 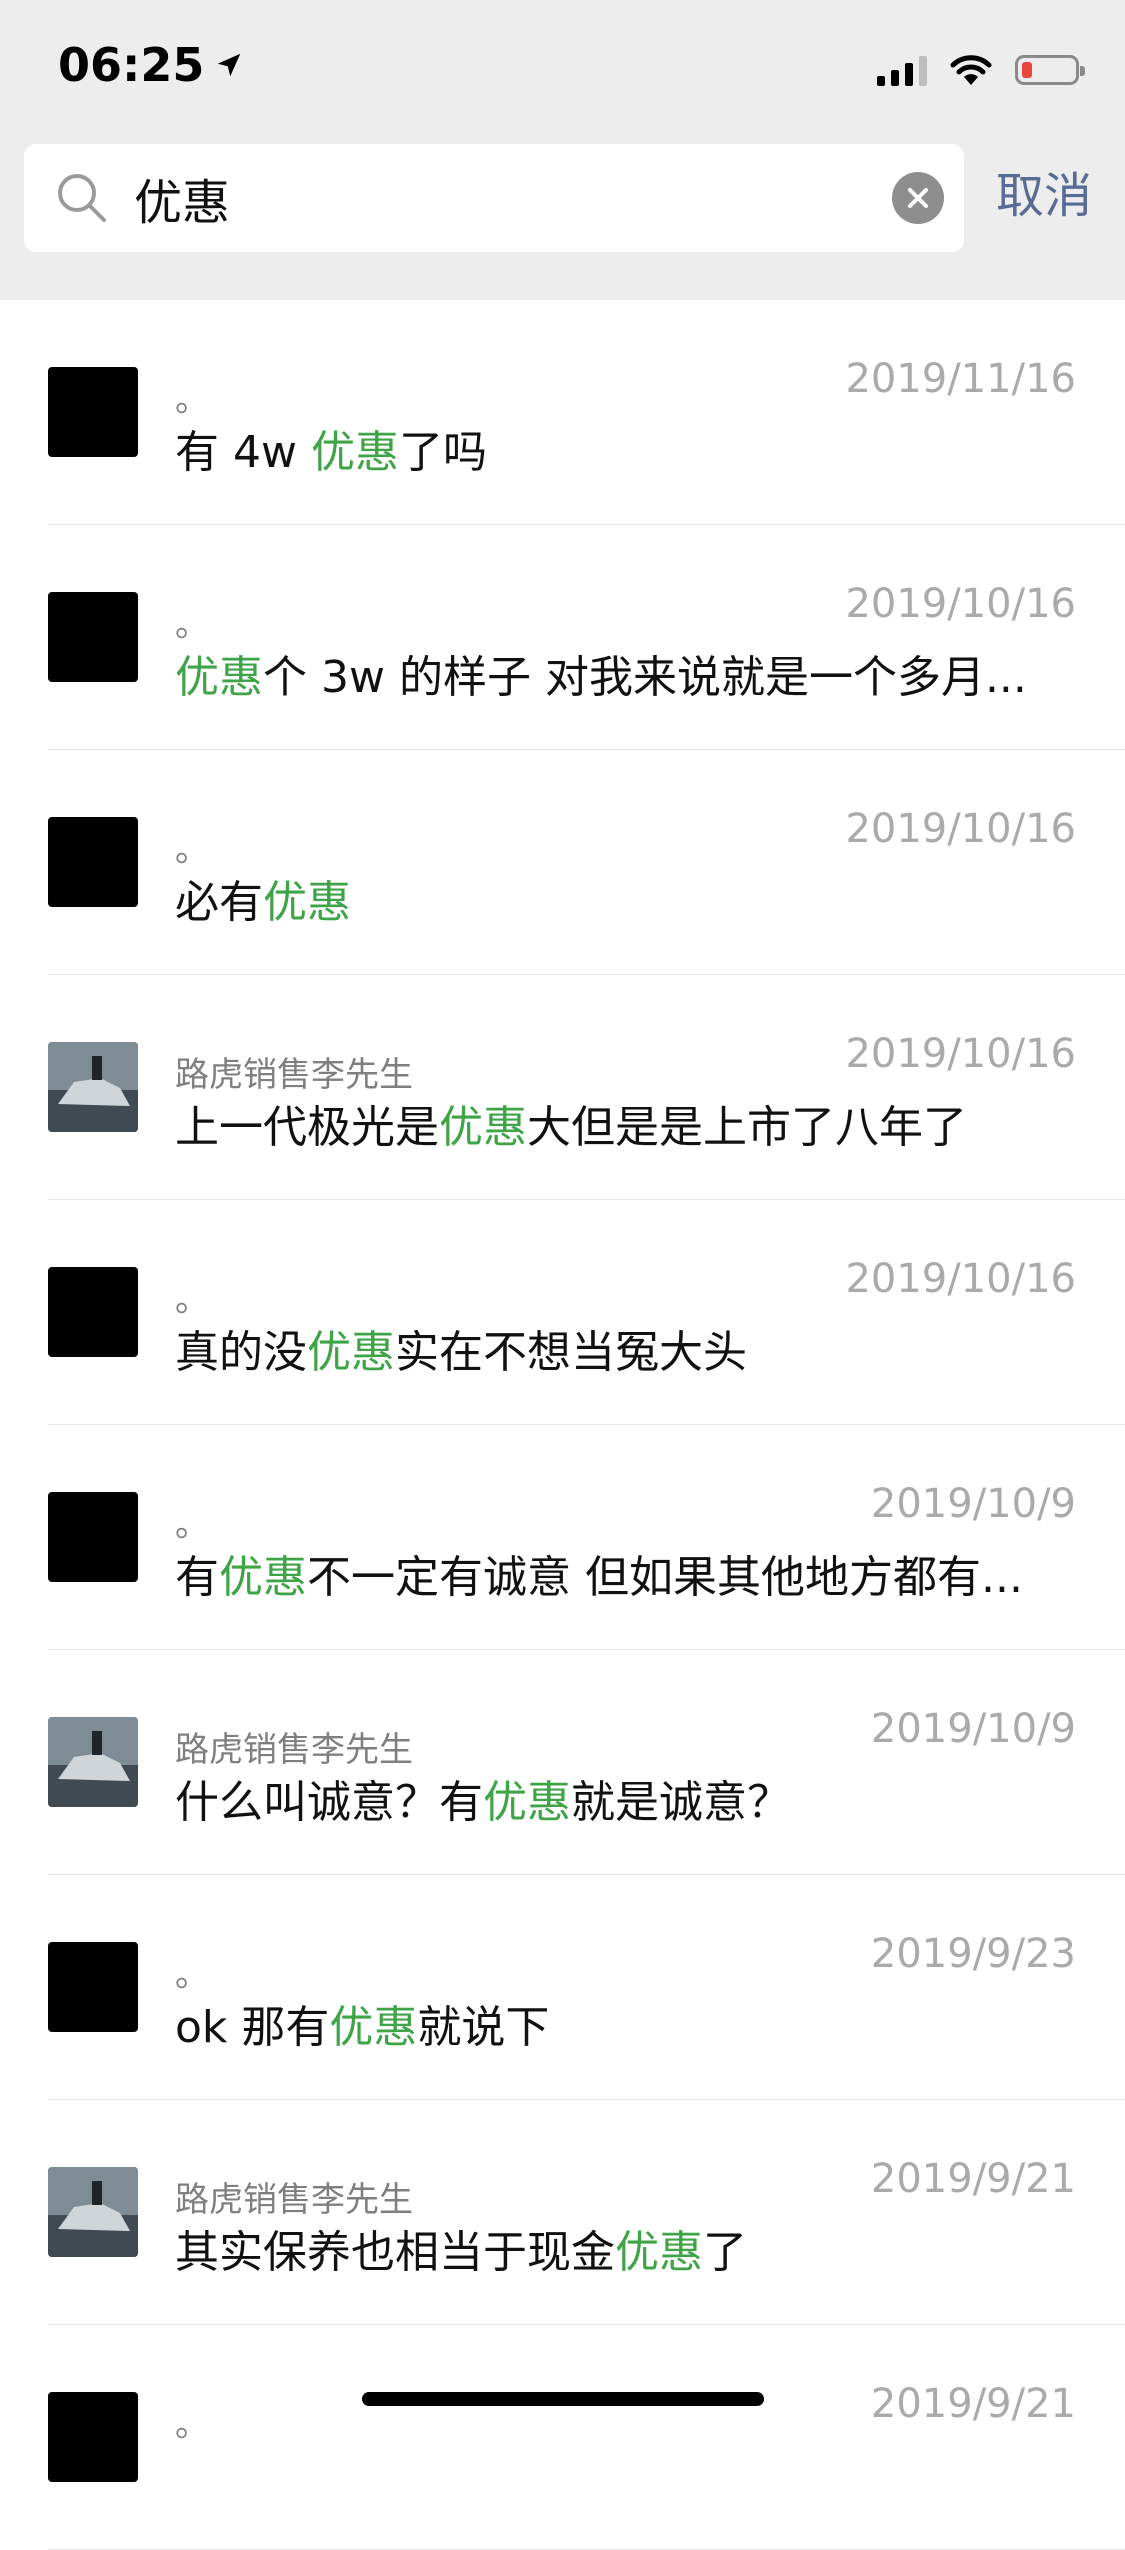 What do you see at coordinates (902, 70) in the screenshot?
I see `cellular-signal-icon` at bounding box center [902, 70].